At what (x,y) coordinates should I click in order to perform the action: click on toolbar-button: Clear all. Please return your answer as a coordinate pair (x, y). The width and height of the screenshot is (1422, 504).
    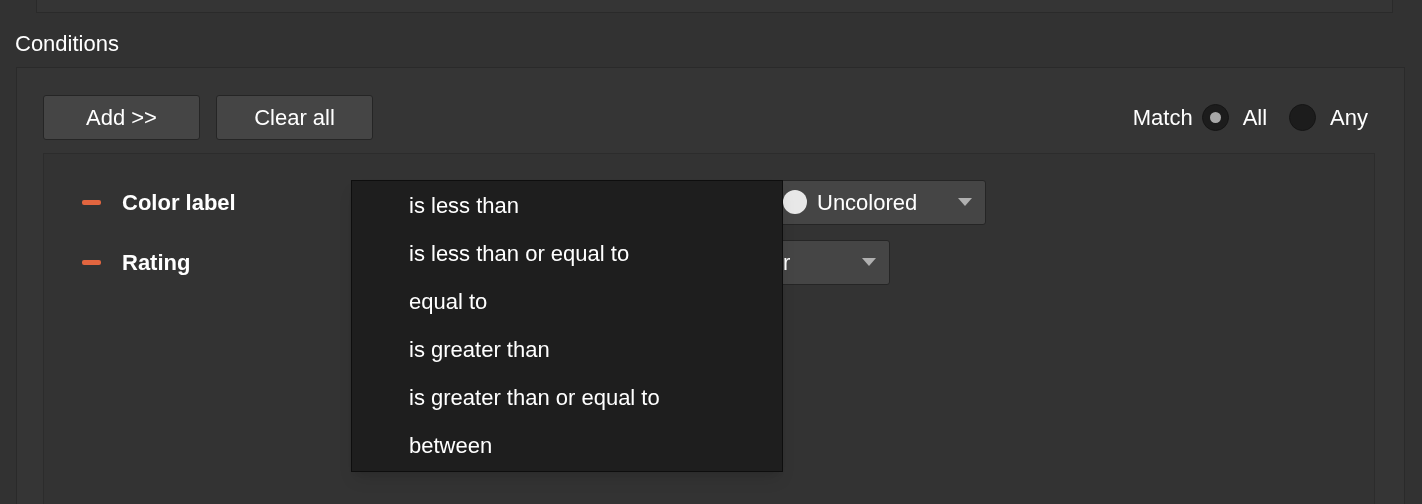
    Looking at the image, I should click on (294, 117).